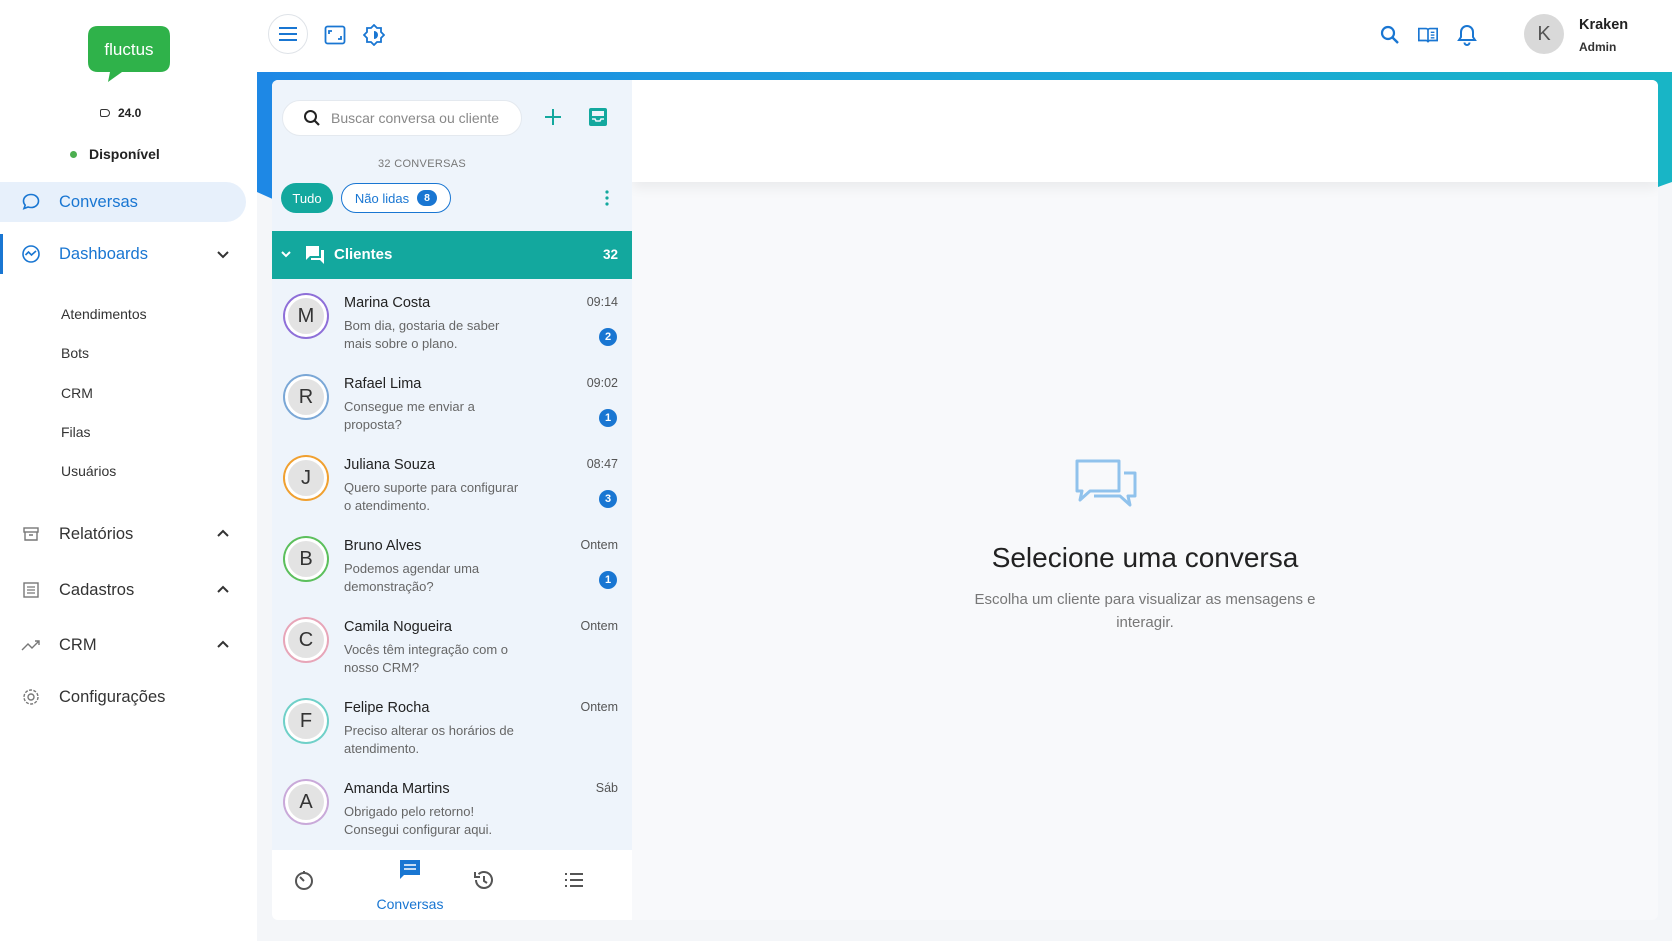  I want to click on last-message: Consegue me enviar a proposta?, so click(409, 415).